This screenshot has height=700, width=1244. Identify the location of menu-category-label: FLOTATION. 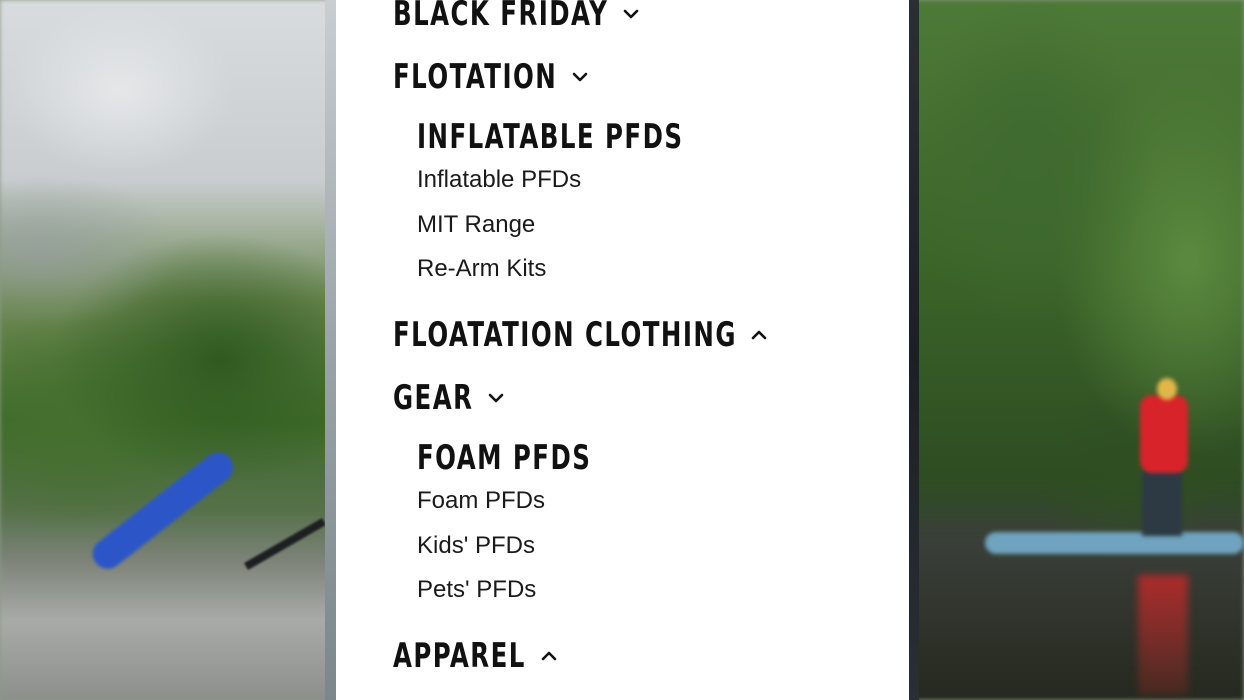
(475, 77).